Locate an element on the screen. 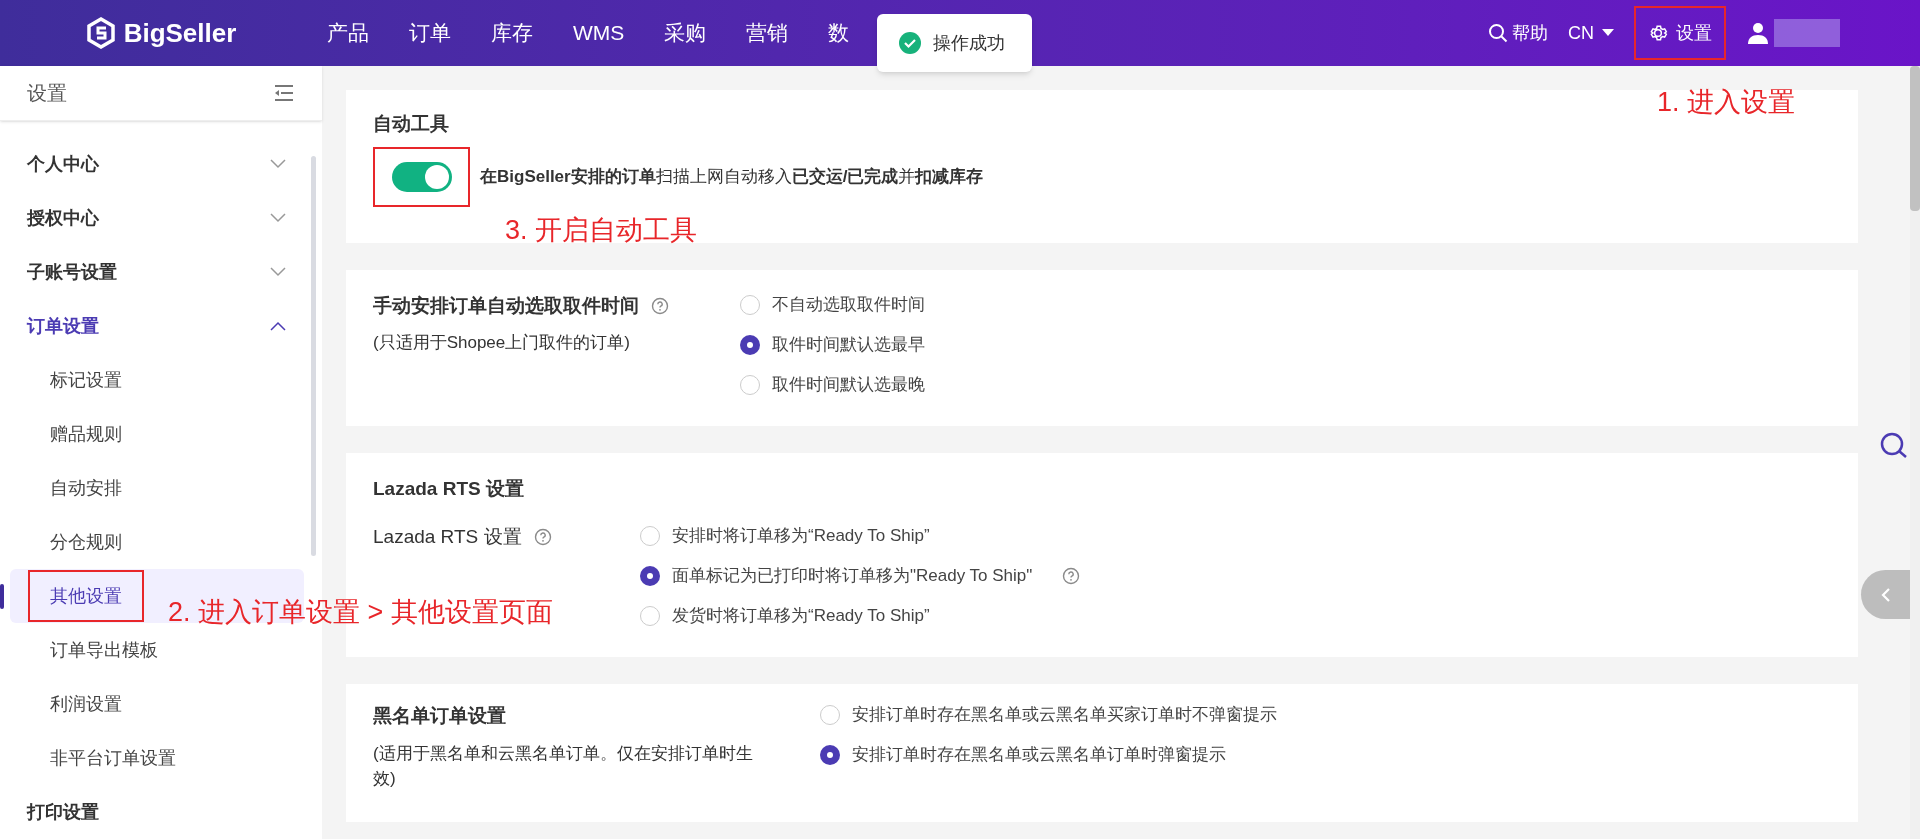 The width and height of the screenshot is (1920, 839). section-title: 自动工具 is located at coordinates (411, 124).